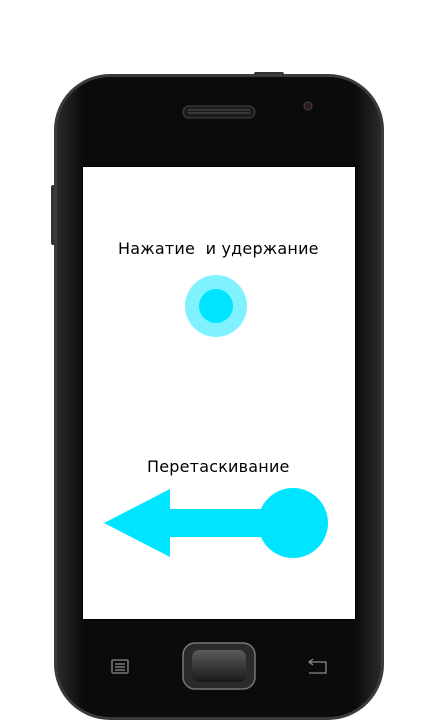  I want to click on drag-arrow-shape, so click(186, 523).